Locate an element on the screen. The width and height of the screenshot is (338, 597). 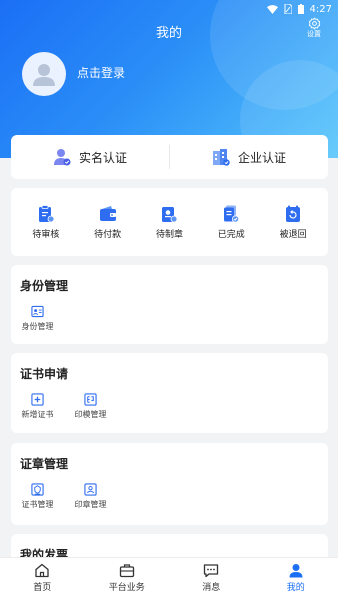
login-link: 点击登录 is located at coordinates (101, 72).